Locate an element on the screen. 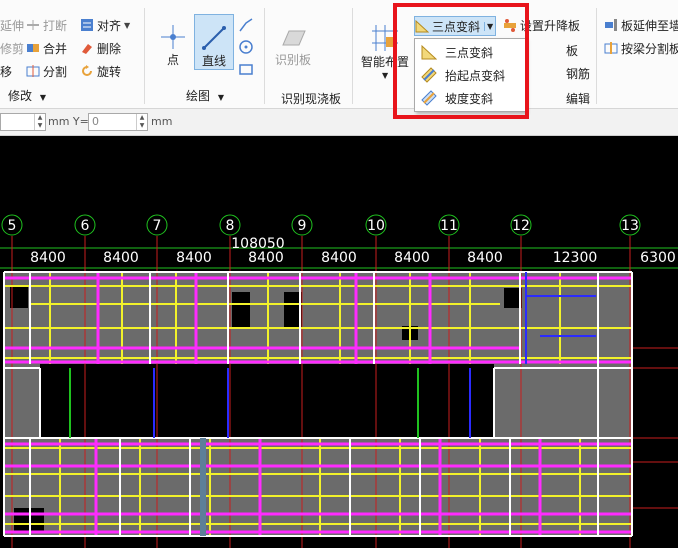 Image resolution: width=678 pixels, height=548 pixels. delete-label: 删除 is located at coordinates (109, 48).